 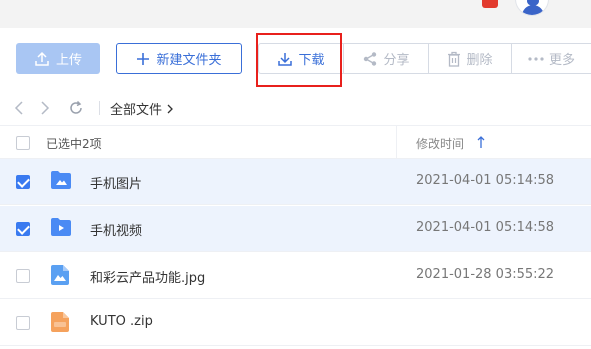 What do you see at coordinates (61, 227) in the screenshot?
I see `video-folder-icon` at bounding box center [61, 227].